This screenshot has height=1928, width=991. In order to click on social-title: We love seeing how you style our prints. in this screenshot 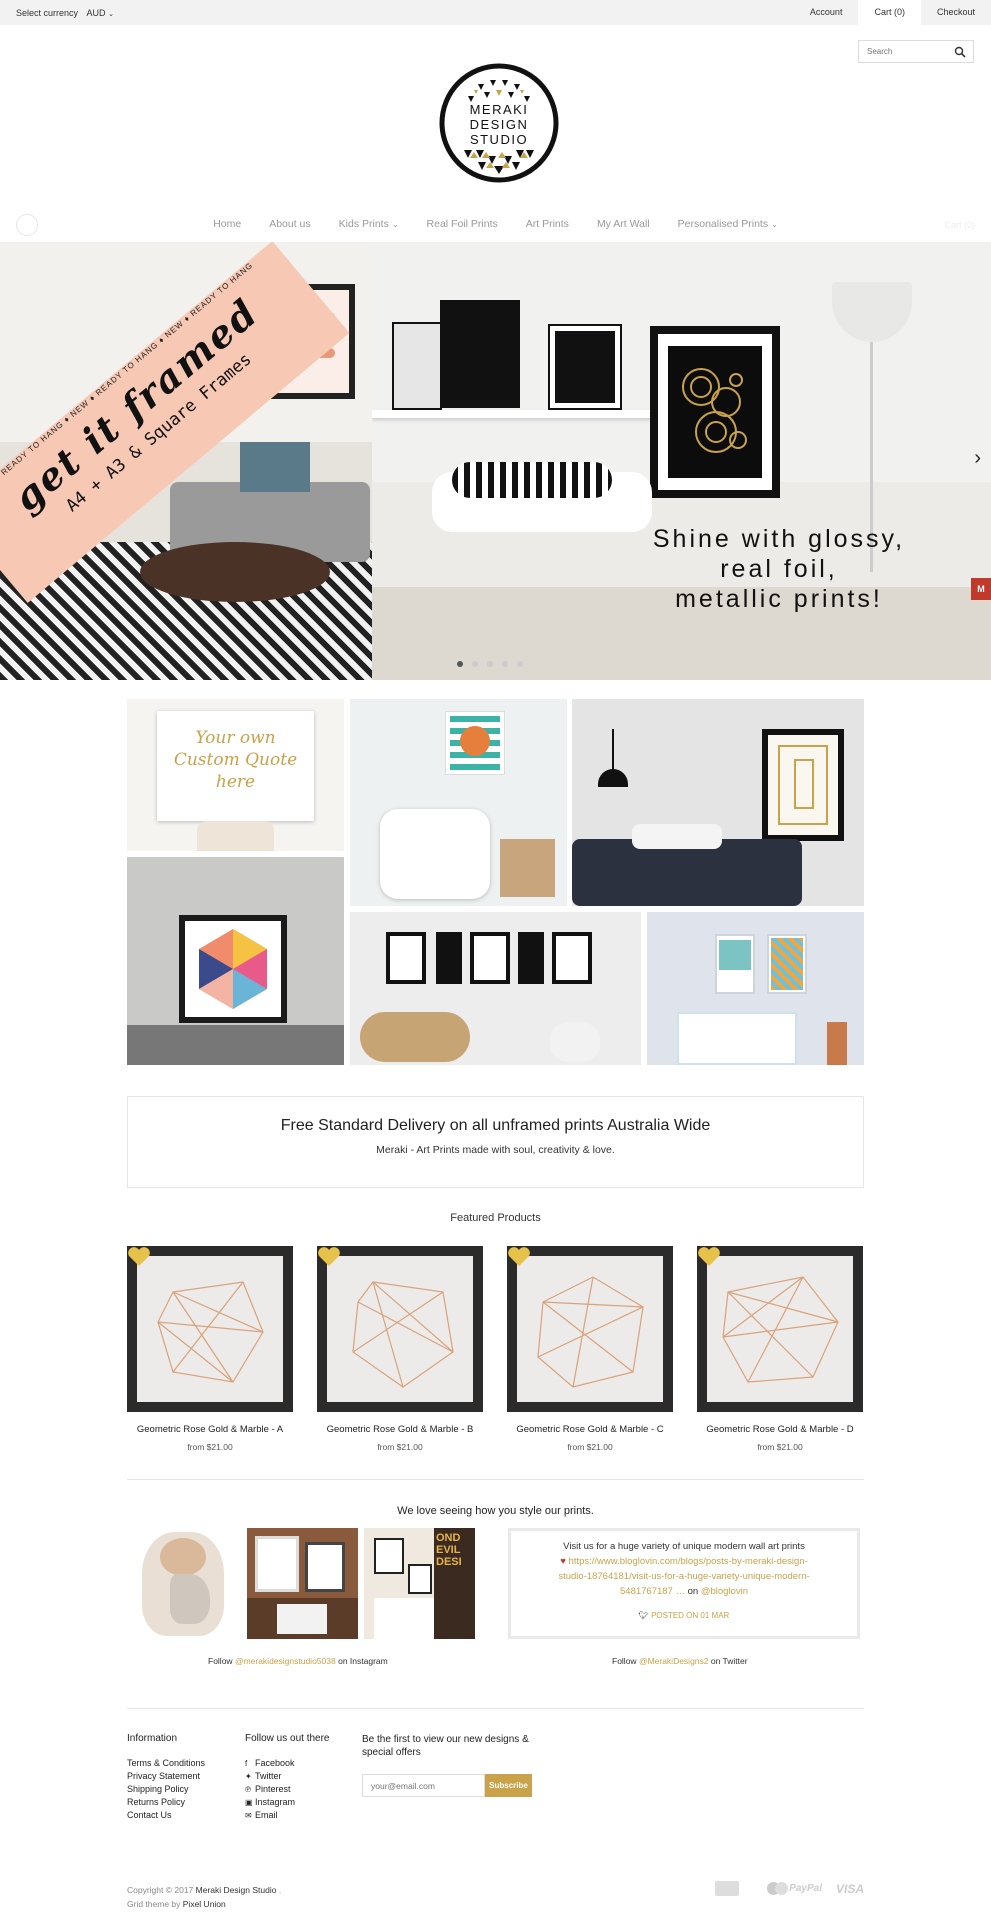, I will do `click(495, 1511)`.